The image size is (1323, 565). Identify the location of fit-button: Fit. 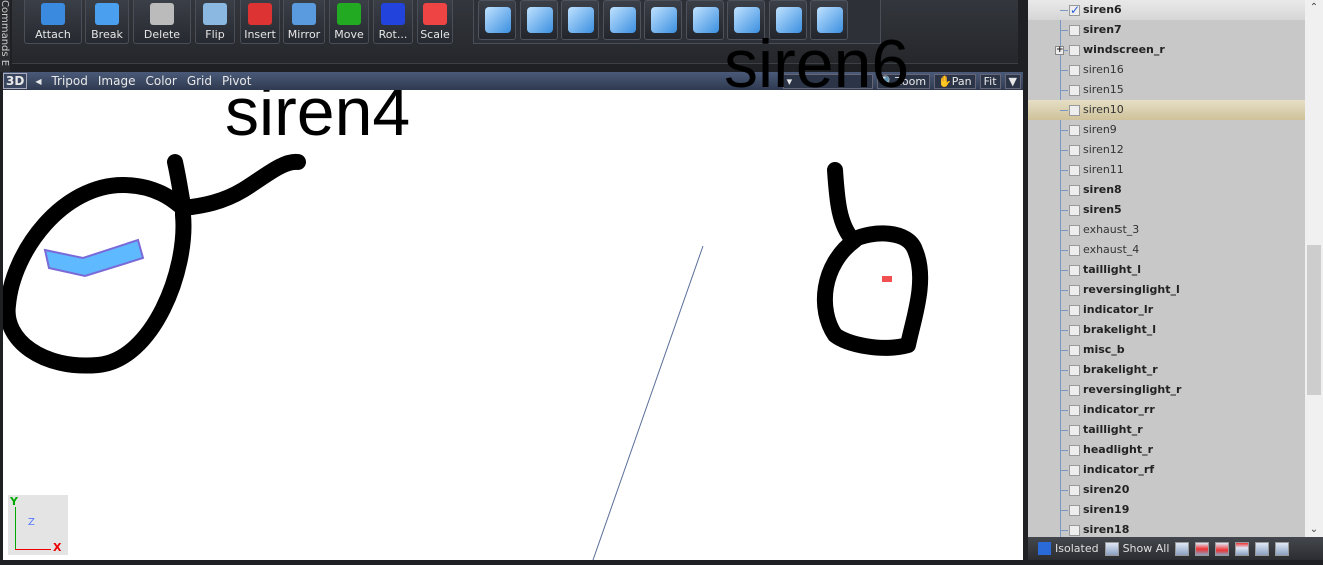
(990, 81).